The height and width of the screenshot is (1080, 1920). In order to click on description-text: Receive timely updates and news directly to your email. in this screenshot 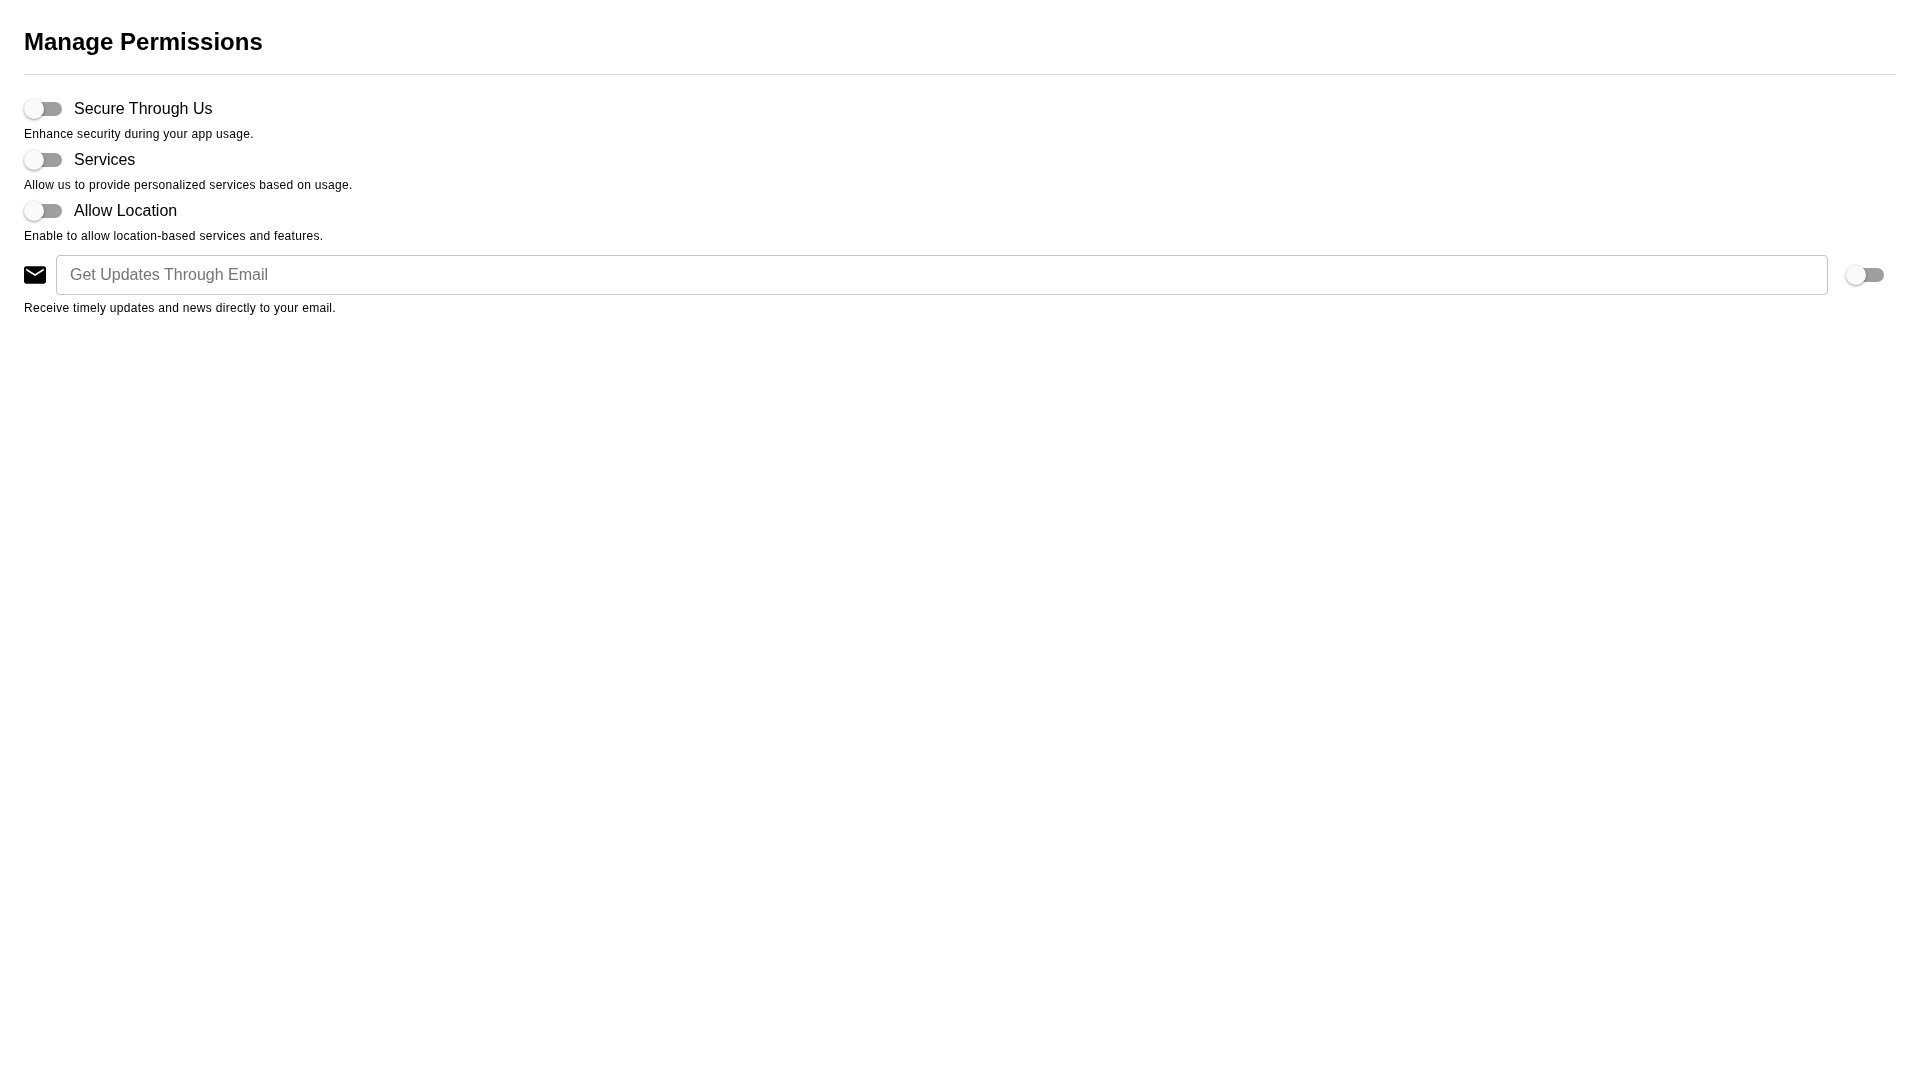, I will do `click(180, 308)`.